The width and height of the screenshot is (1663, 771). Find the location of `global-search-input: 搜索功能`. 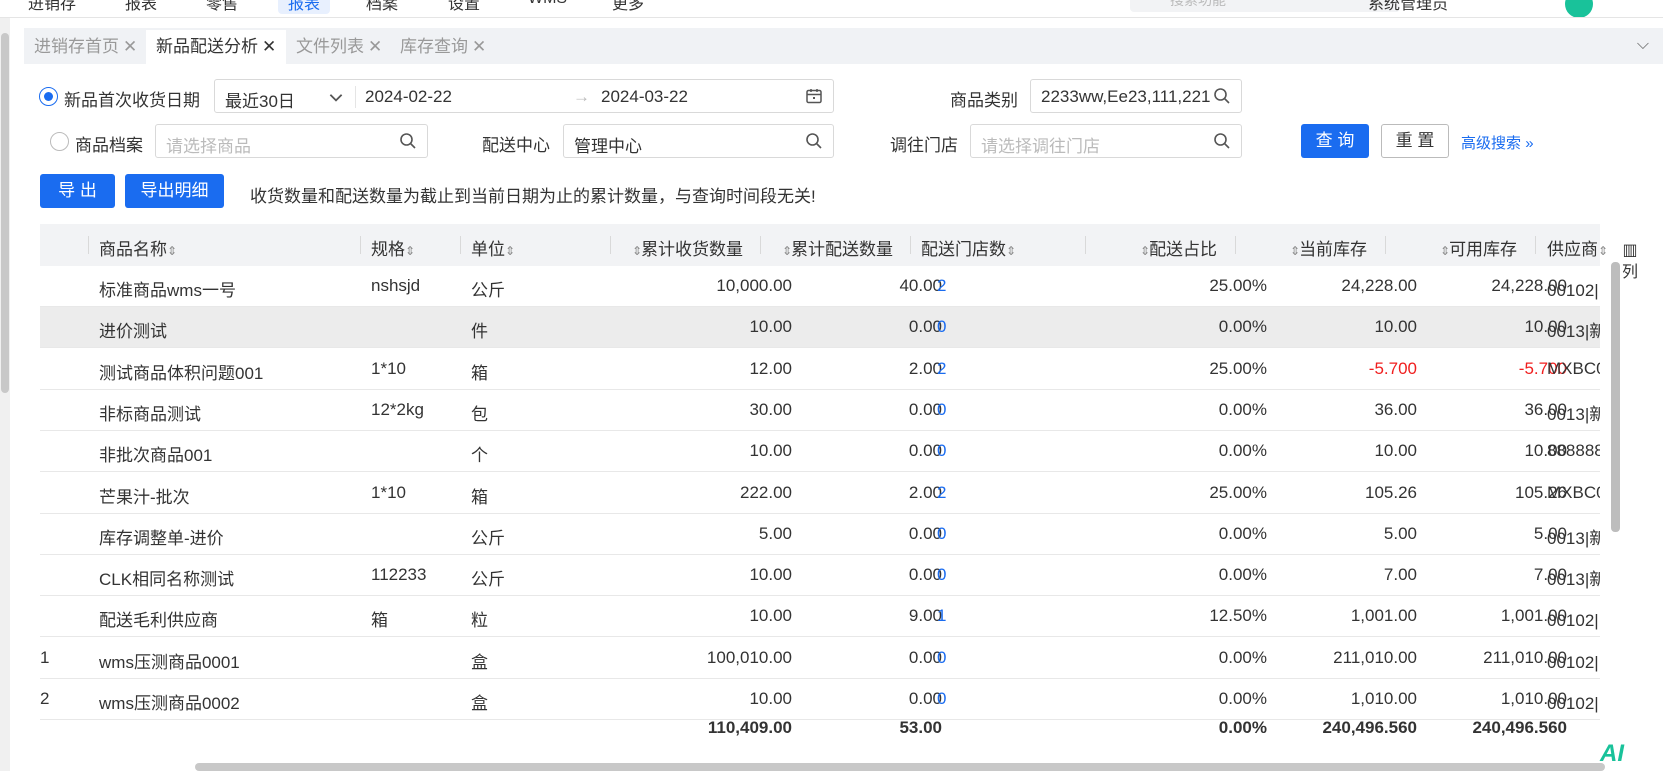

global-search-input: 搜索功能 is located at coordinates (1265, 6).